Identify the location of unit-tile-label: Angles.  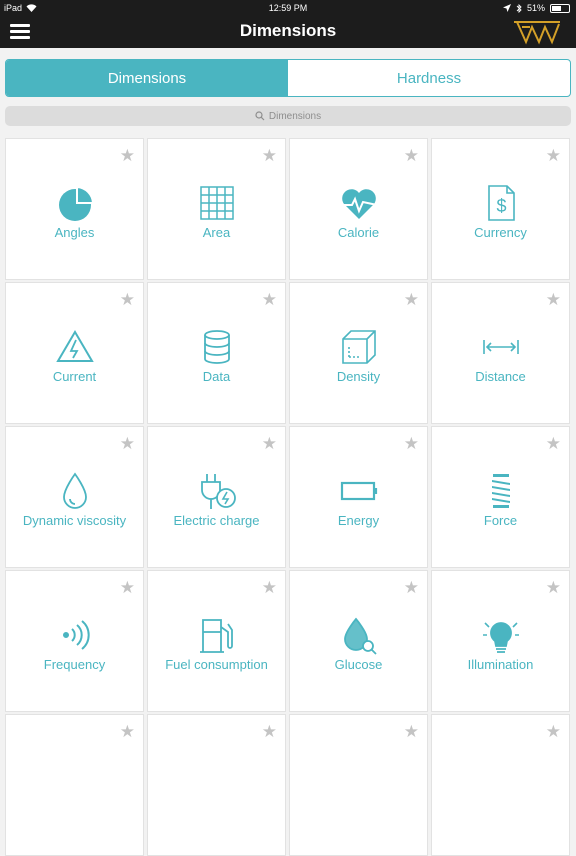
(74, 232).